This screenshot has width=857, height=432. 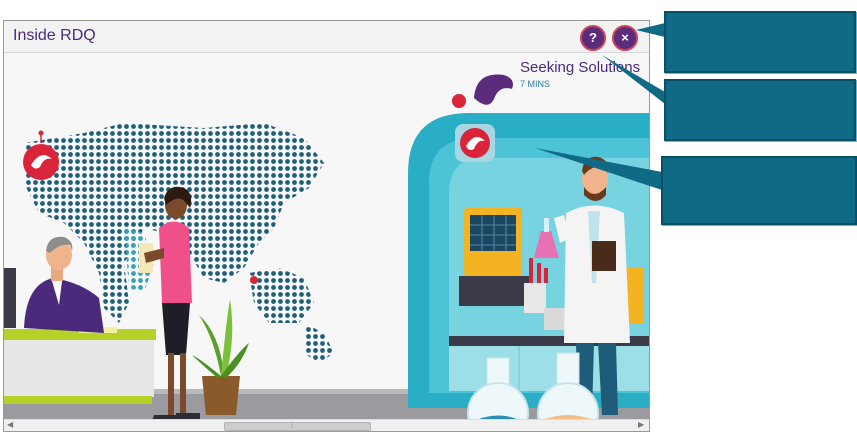 I want to click on window-title: Inside RDQ, so click(x=54, y=35).